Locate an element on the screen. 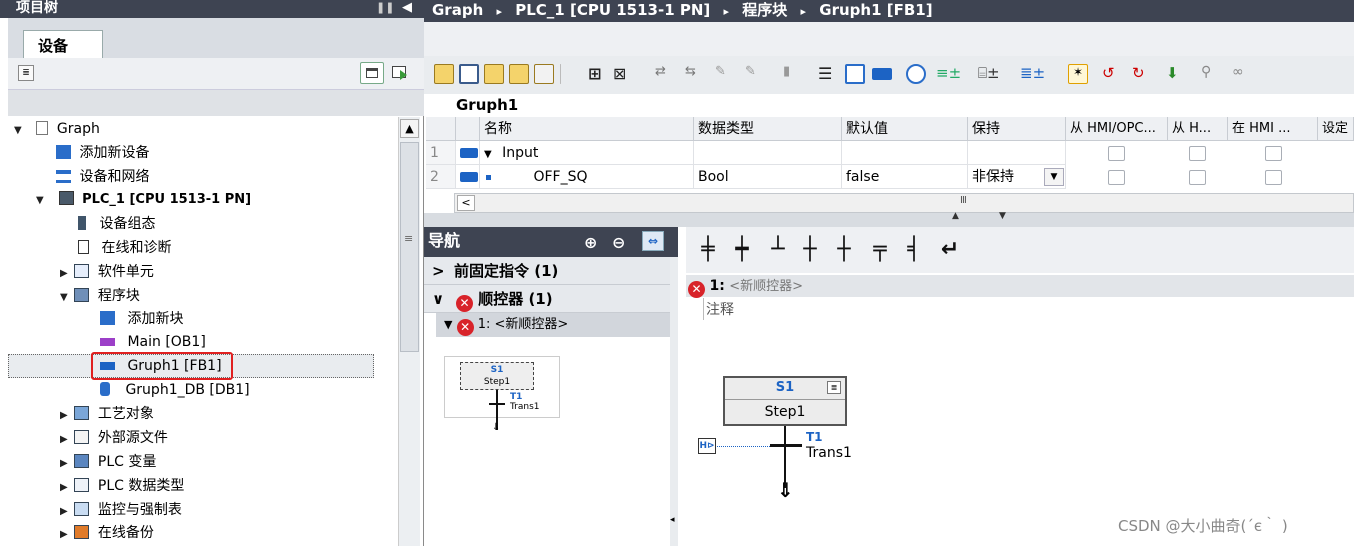 This screenshot has height=547, width=1354. col-header-retain: 保持 is located at coordinates (1017, 129).